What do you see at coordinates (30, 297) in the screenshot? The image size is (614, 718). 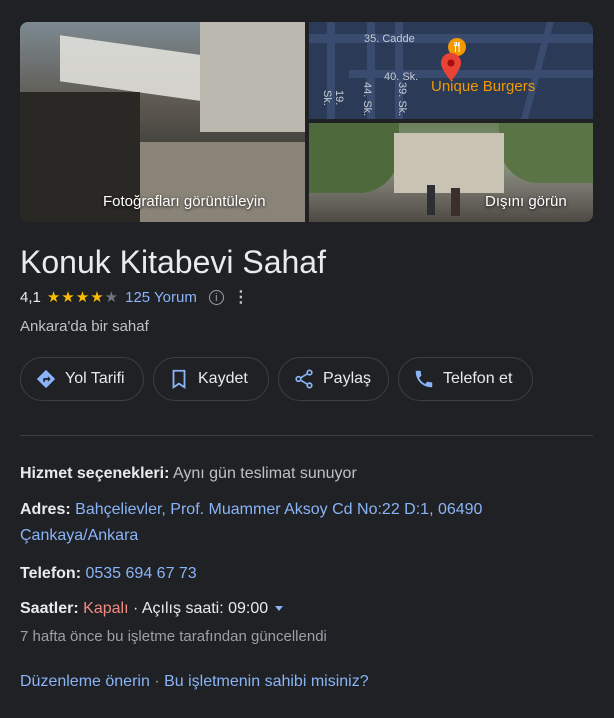 I see `rating-value: 4,1` at bounding box center [30, 297].